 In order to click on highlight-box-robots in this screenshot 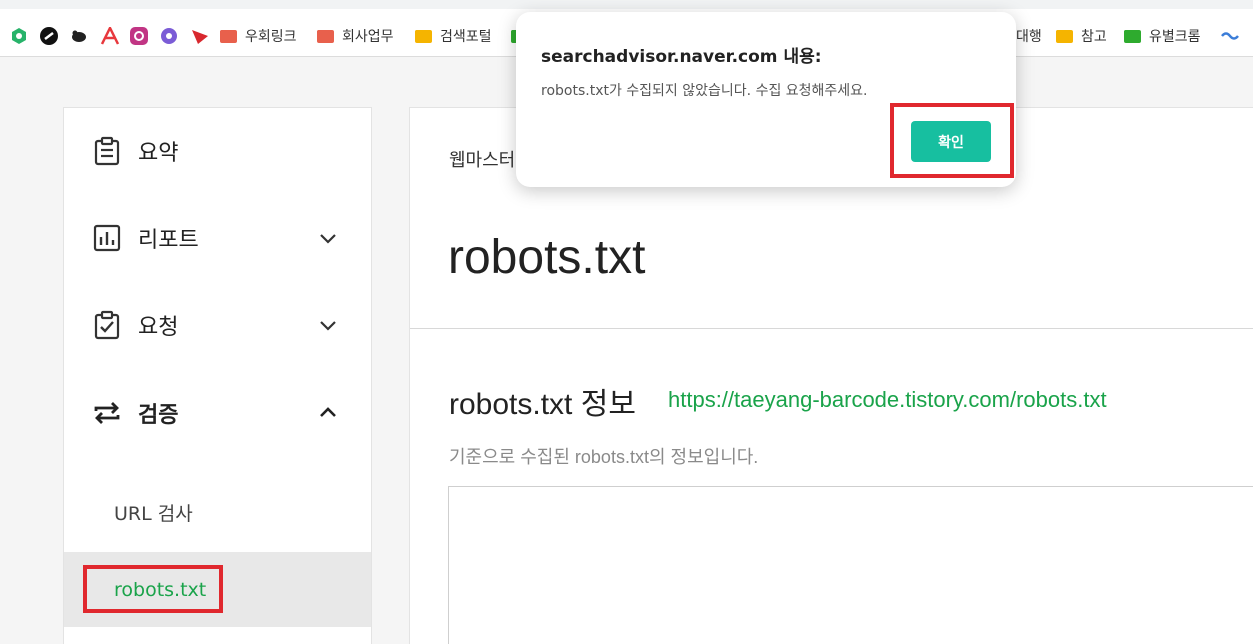, I will do `click(153, 589)`.